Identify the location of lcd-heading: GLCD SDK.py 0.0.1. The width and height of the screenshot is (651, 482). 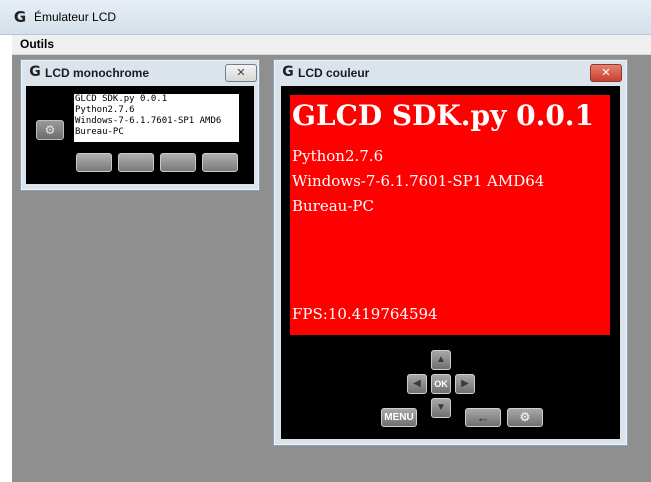
(443, 115).